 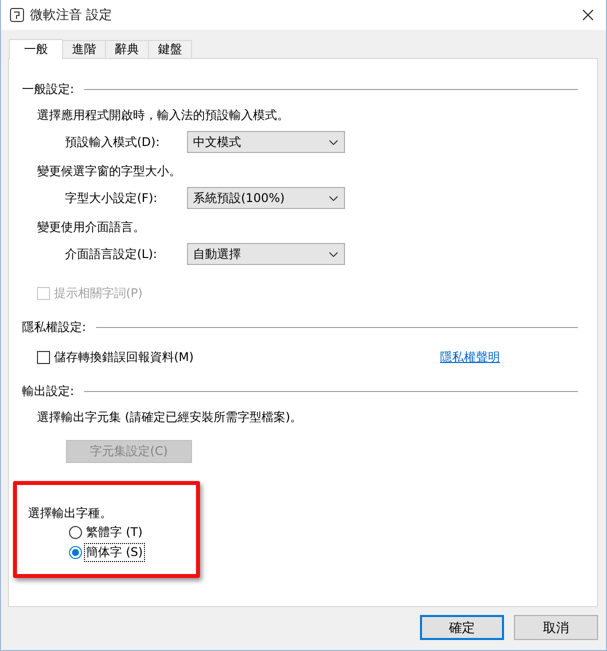 What do you see at coordinates (48, 391) in the screenshot?
I see `section-title: 輸出設定:` at bounding box center [48, 391].